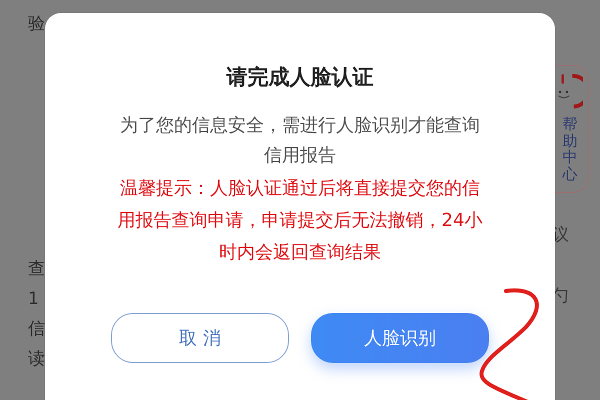 The height and width of the screenshot is (400, 600). I want to click on background-text: 1, so click(34, 299).